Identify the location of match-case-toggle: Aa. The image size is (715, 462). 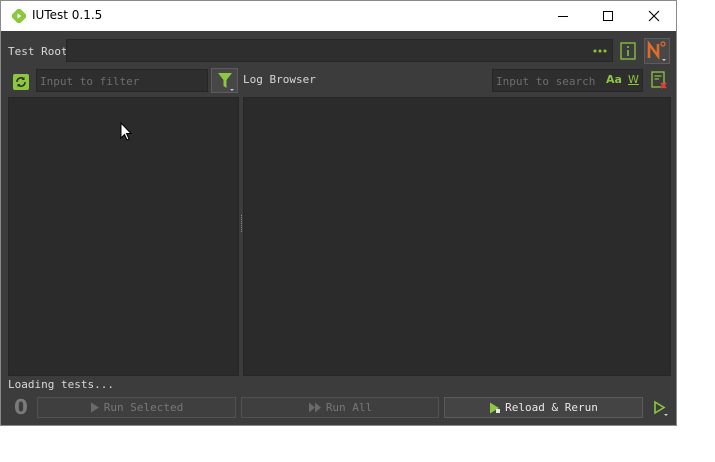
(614, 79).